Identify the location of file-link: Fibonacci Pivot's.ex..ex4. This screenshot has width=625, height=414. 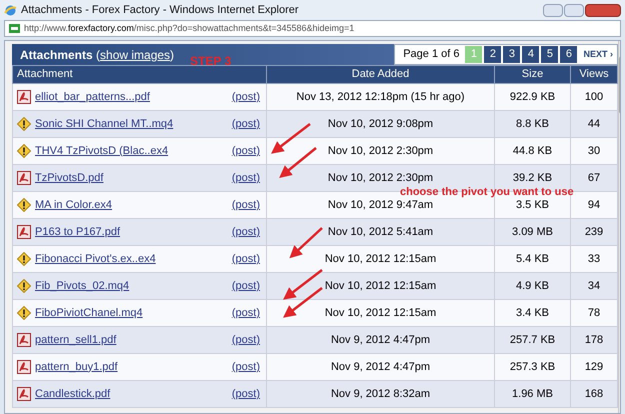
(95, 259).